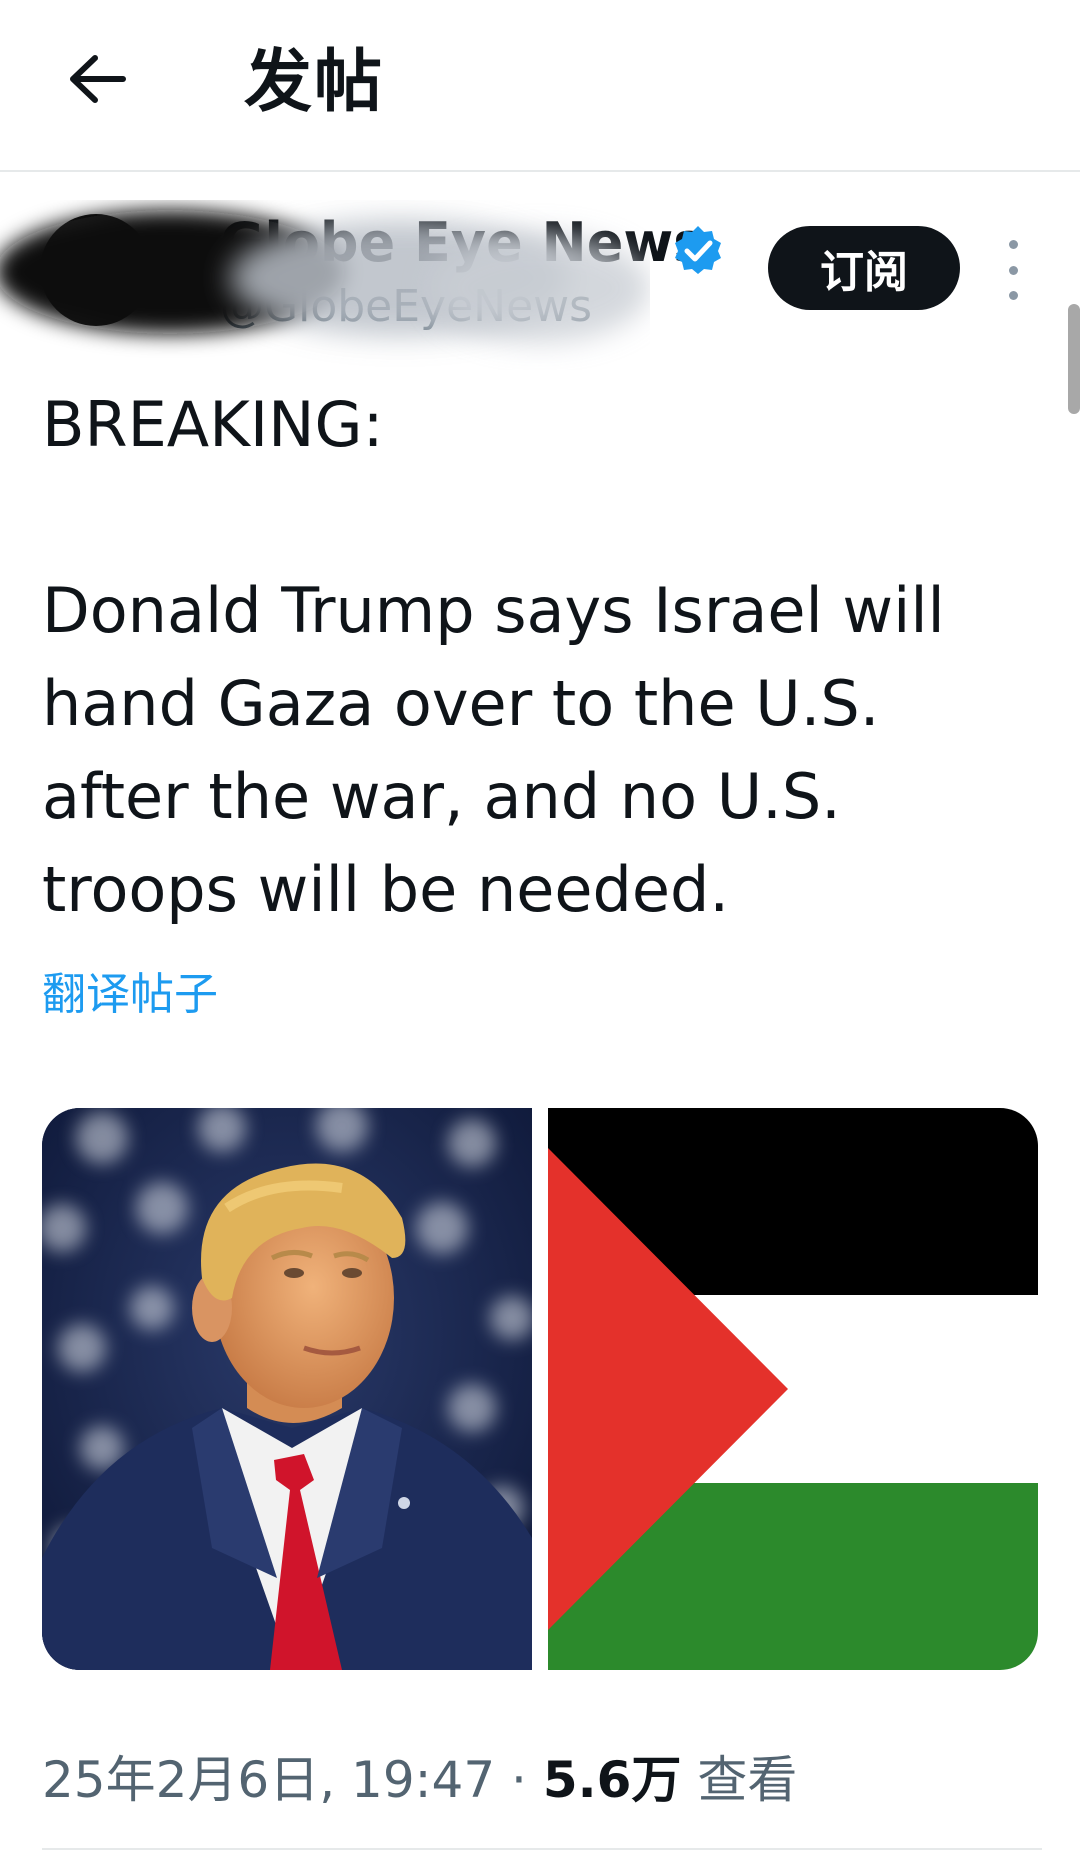 This screenshot has height=1855, width=1080. I want to click on divider, so click(542, 1849).